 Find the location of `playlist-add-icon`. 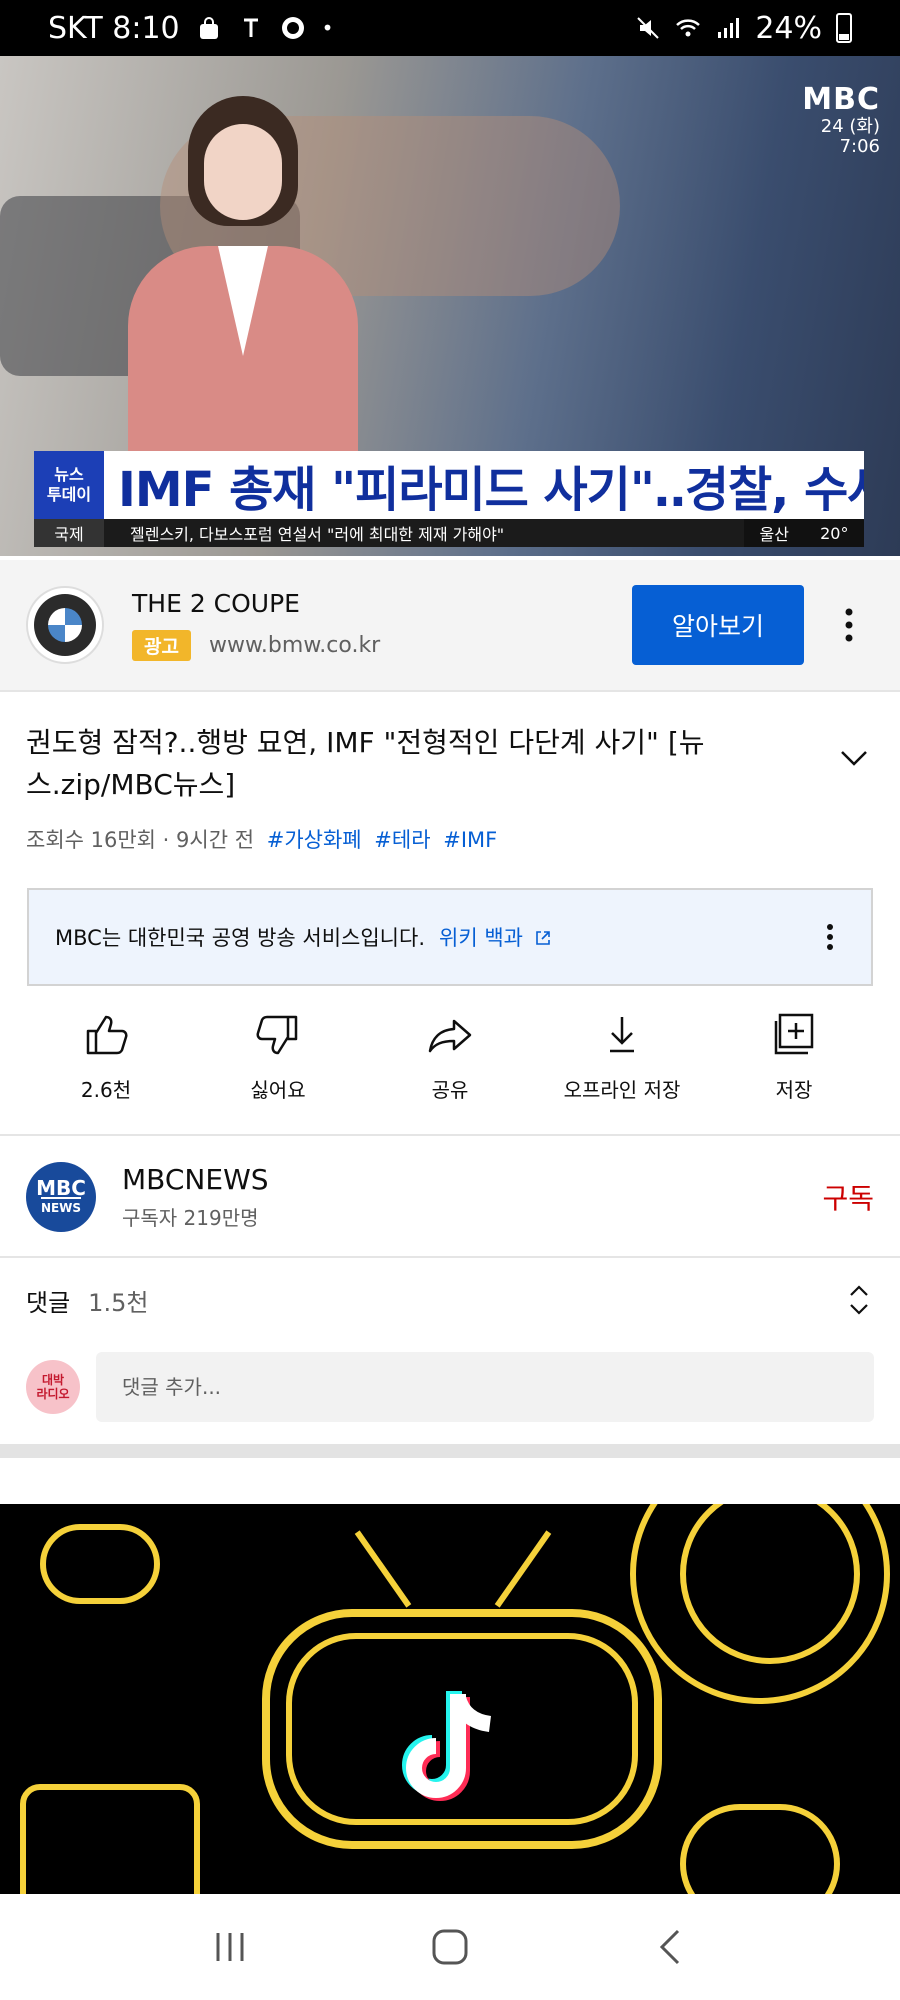

playlist-add-icon is located at coordinates (794, 1034).